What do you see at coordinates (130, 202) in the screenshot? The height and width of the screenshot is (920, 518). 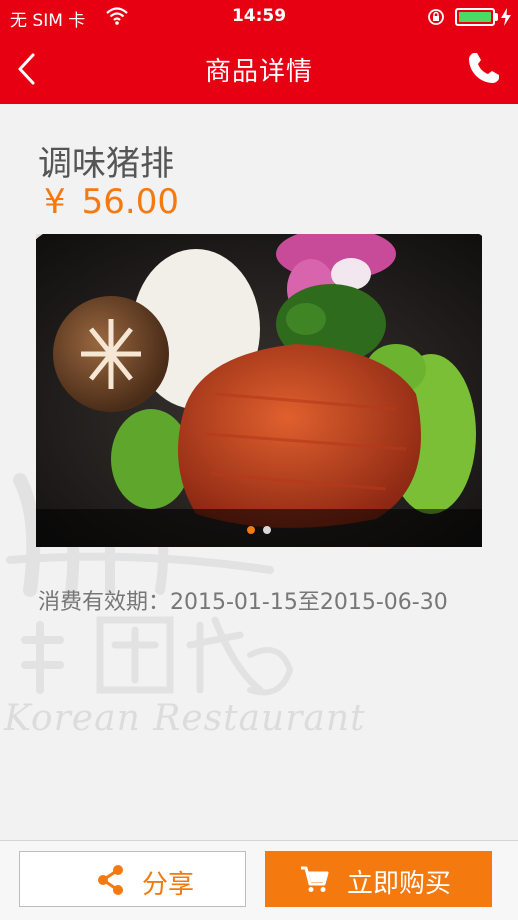 I see `price-value: 56.00` at bounding box center [130, 202].